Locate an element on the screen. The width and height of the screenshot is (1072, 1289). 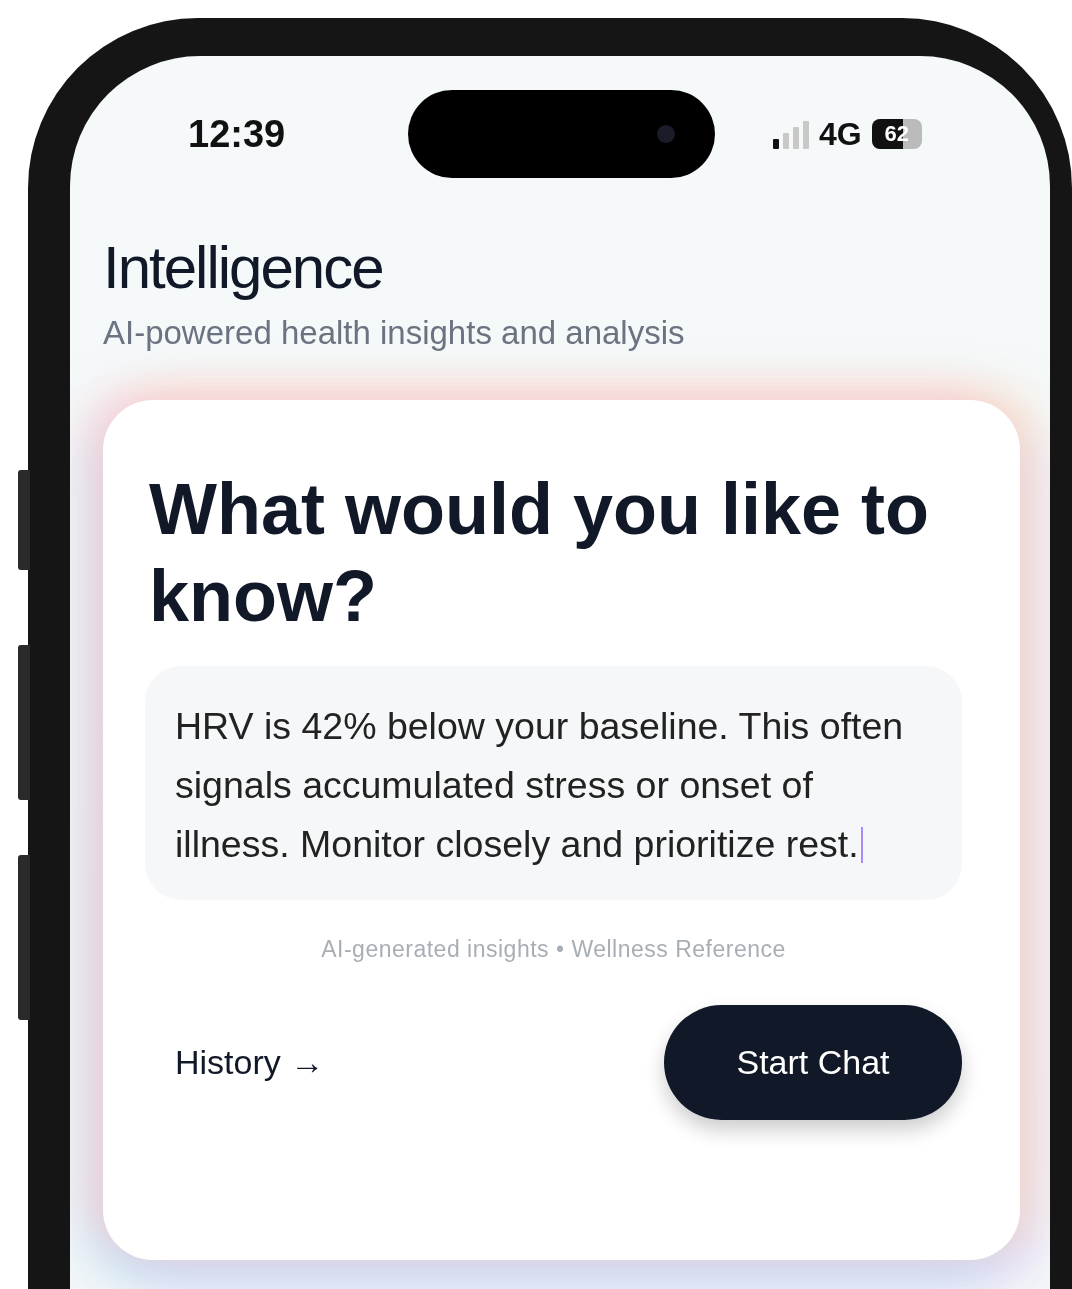
signal-icon is located at coordinates (791, 134).